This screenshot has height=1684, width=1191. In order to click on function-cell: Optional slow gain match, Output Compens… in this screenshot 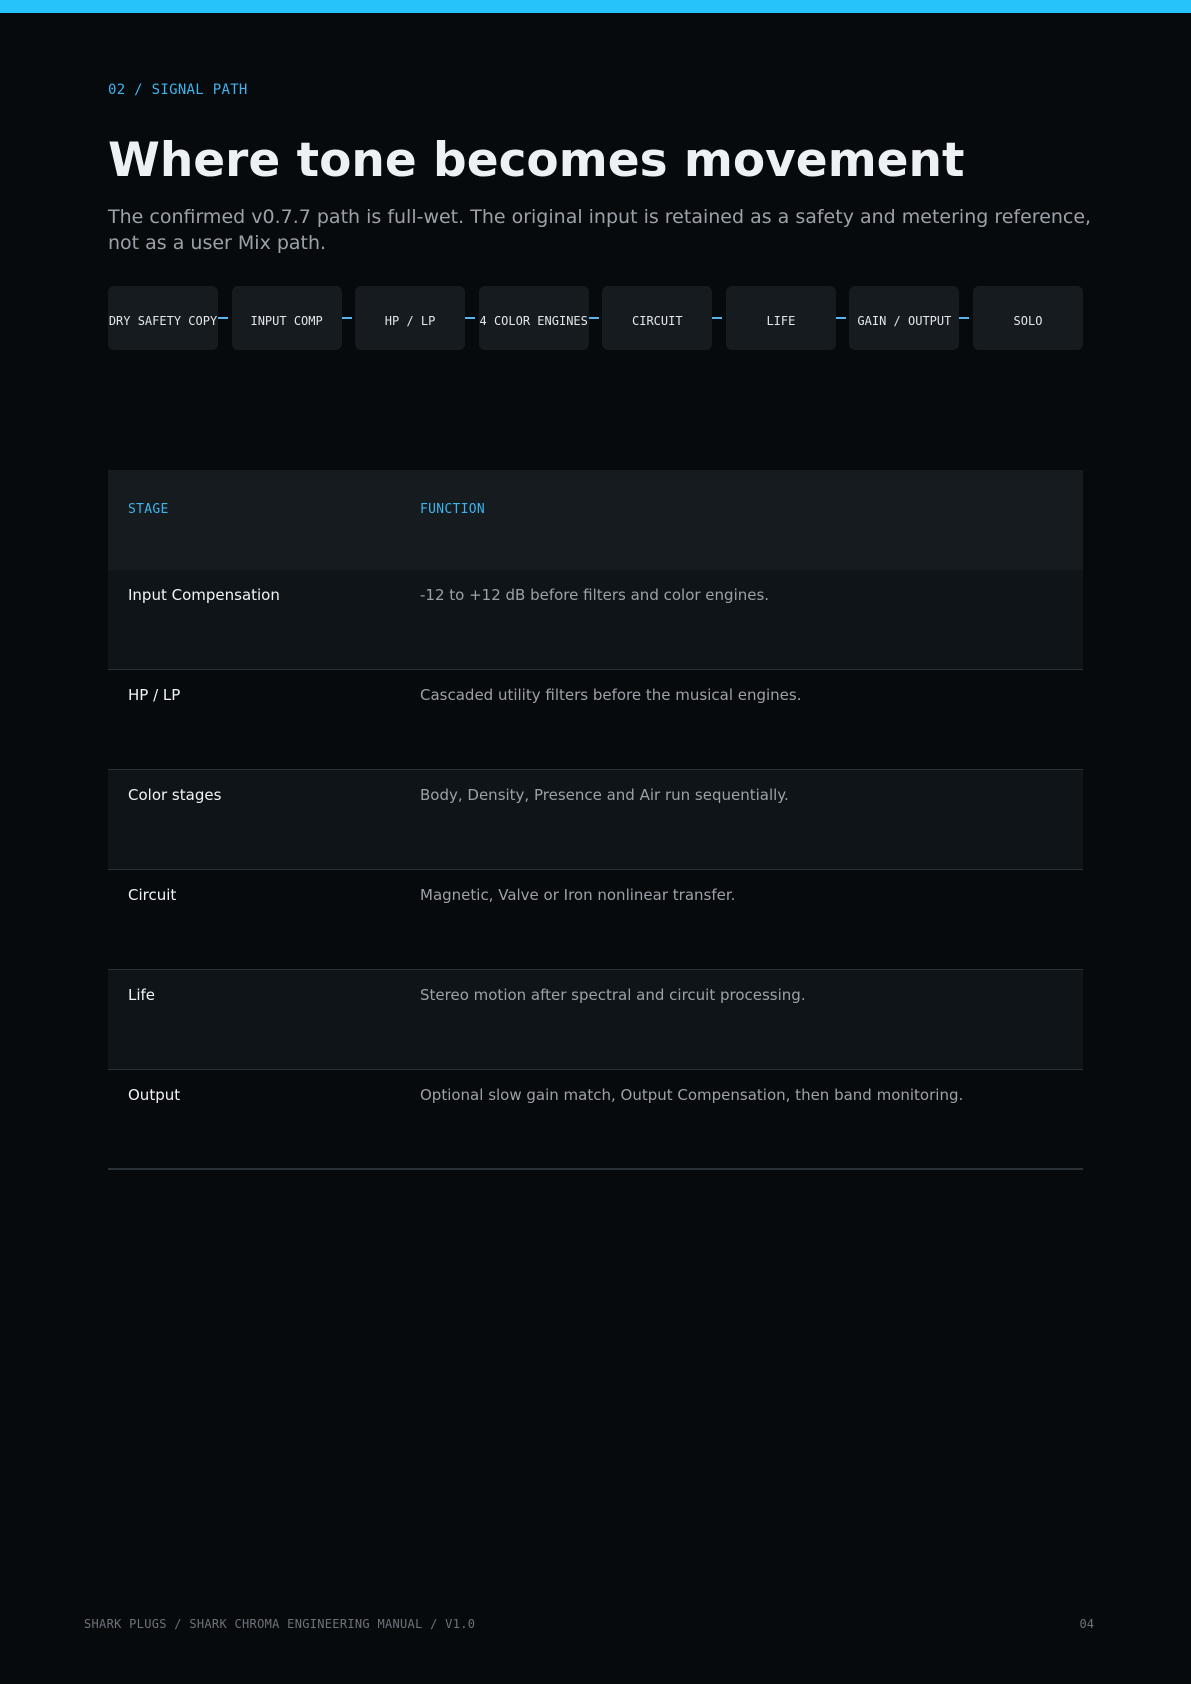, I will do `click(692, 1095)`.